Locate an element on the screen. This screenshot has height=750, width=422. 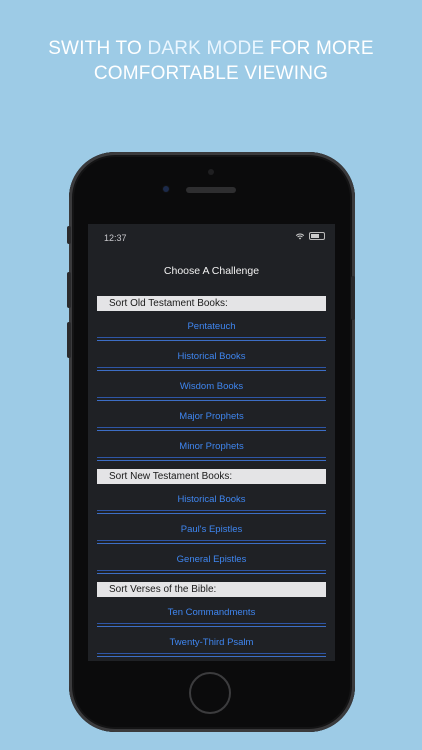
challenge-item: Paul's Epistles is located at coordinates (211, 529).